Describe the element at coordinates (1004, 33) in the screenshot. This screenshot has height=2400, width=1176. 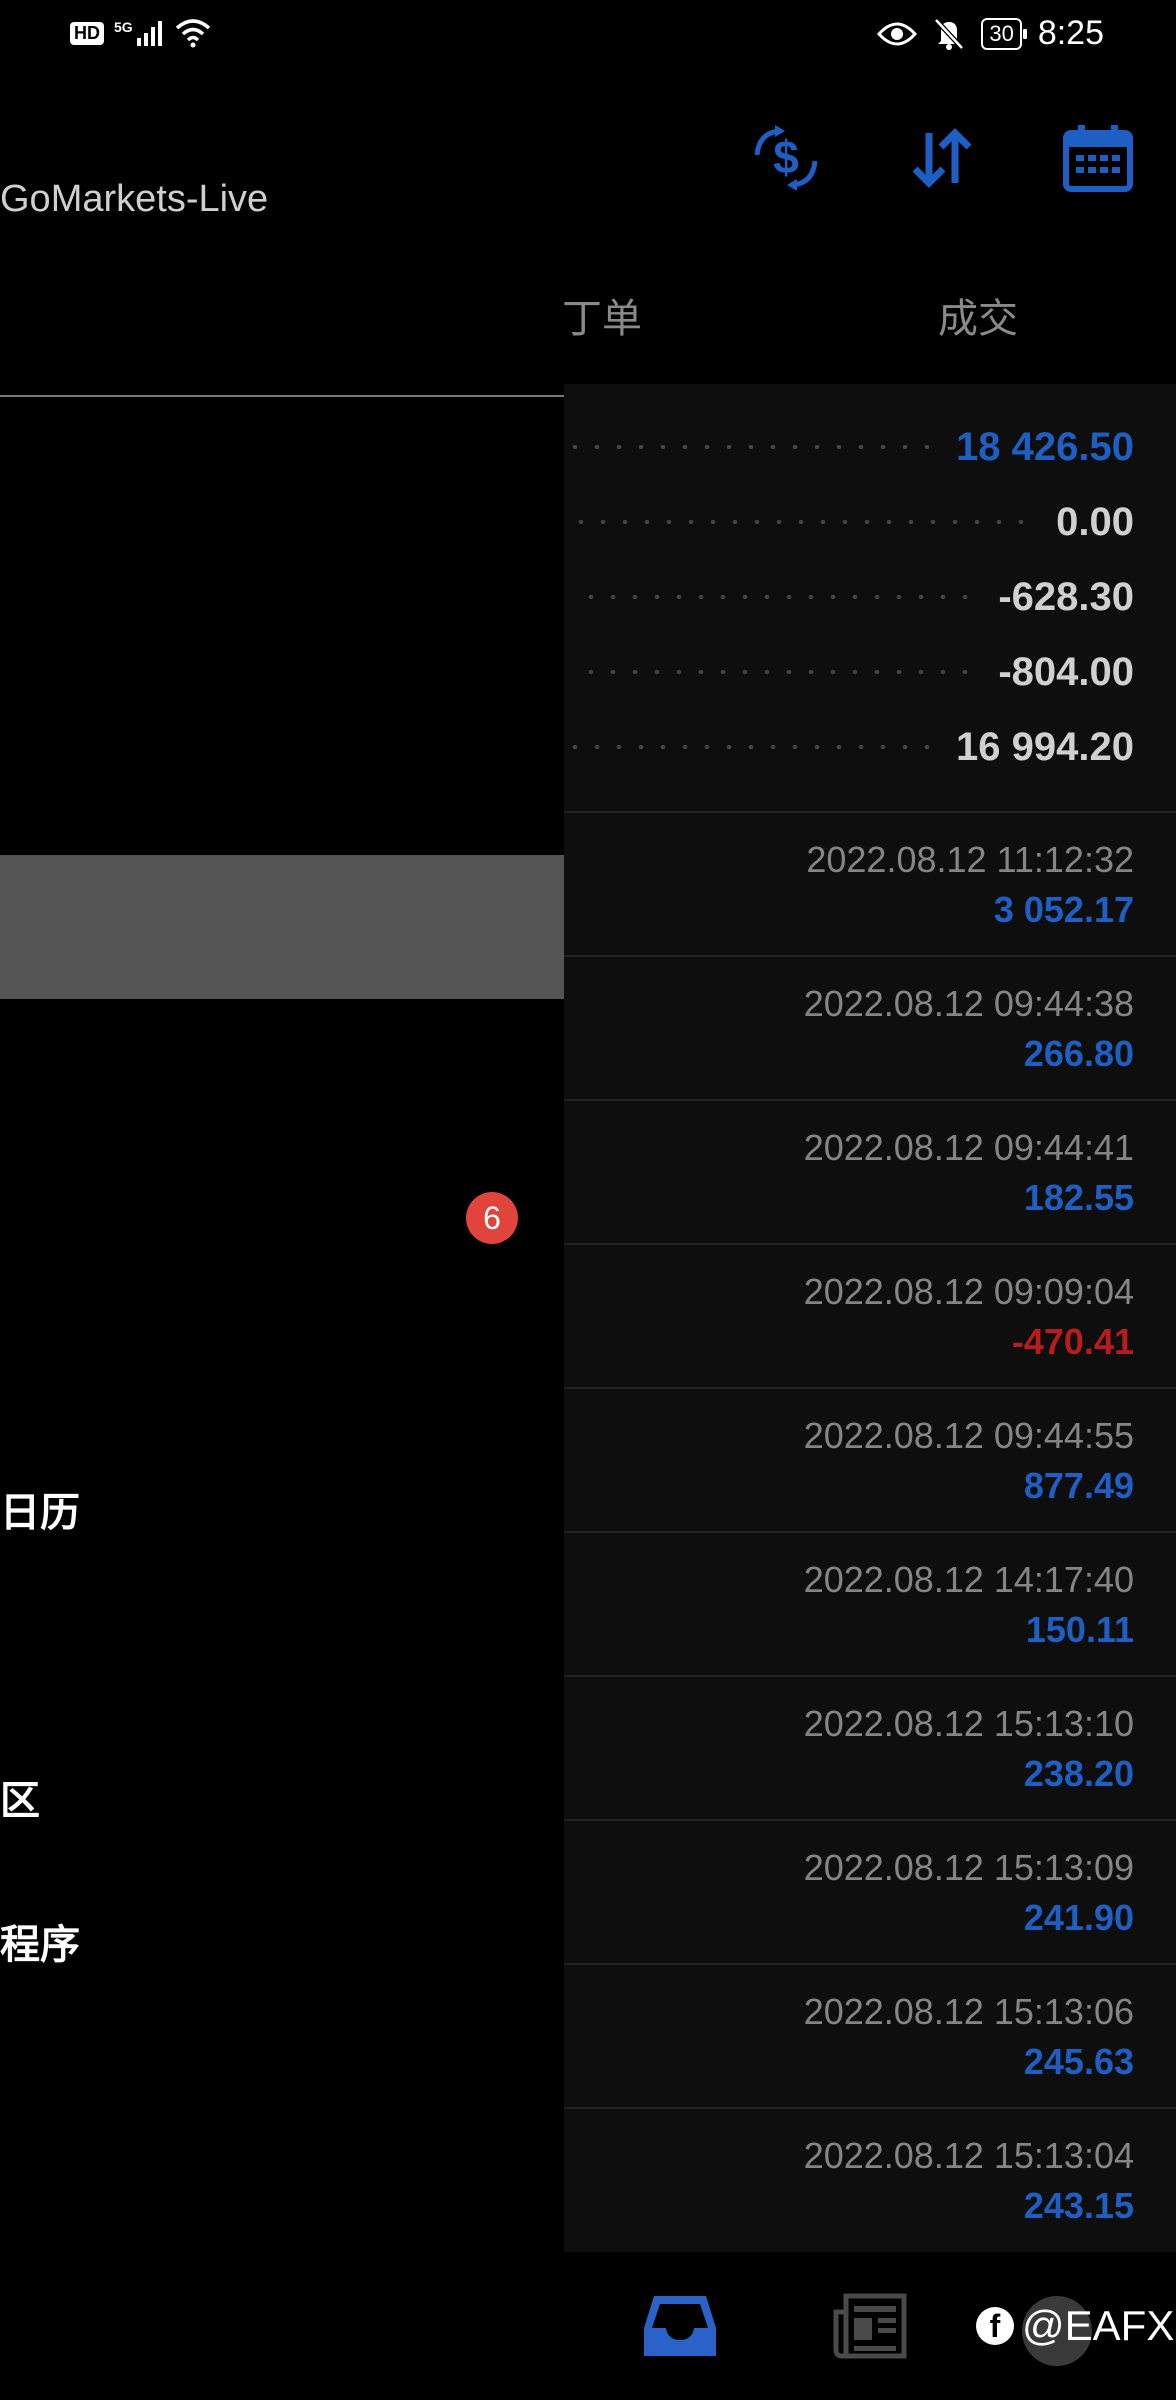
I see `battery-indicator: 30` at that location.